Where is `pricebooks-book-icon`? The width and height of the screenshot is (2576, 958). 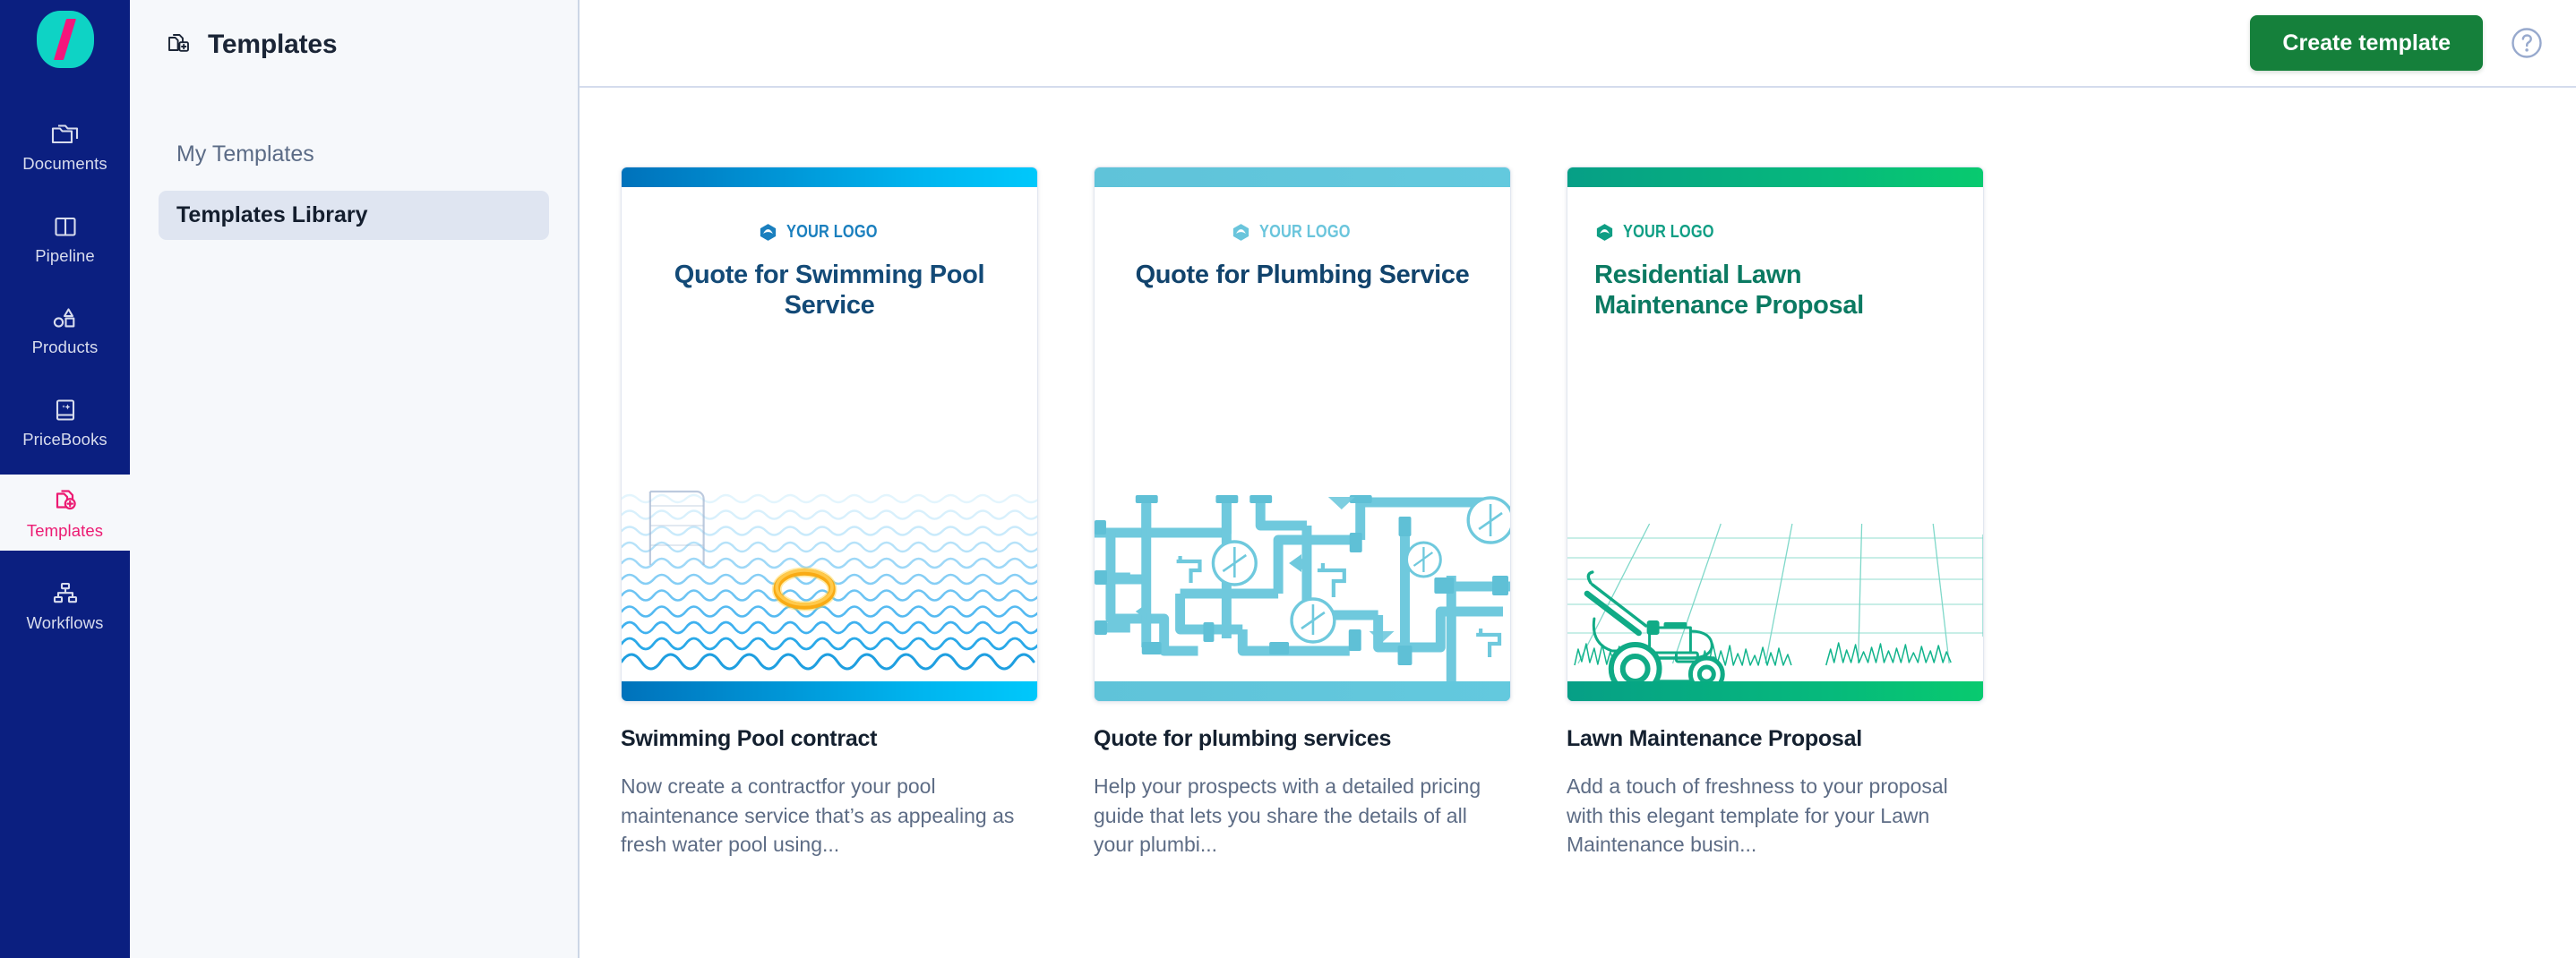 pricebooks-book-icon is located at coordinates (65, 410).